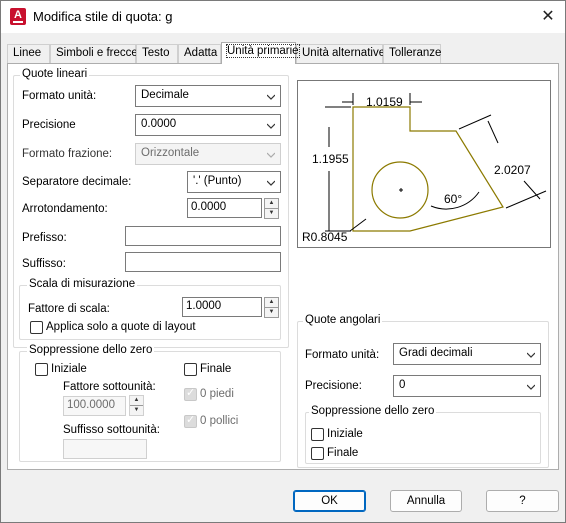  What do you see at coordinates (283, 17) in the screenshot?
I see `title-bar: A Modifica stile di quota: g ✕` at bounding box center [283, 17].